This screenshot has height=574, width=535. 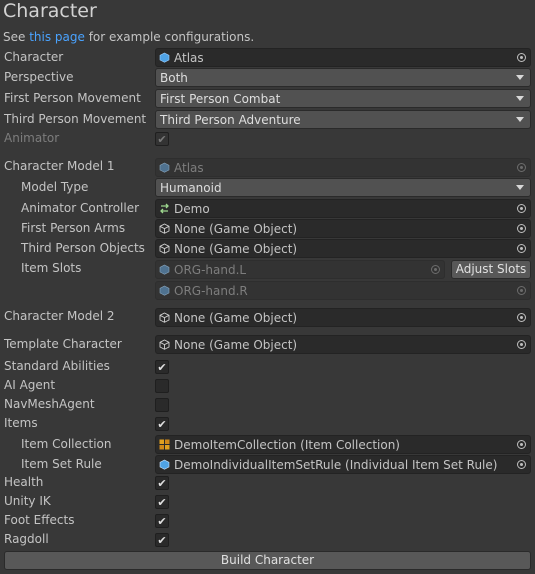 What do you see at coordinates (189, 167) in the screenshot?
I see `character-model-1-value: Atlas` at bounding box center [189, 167].